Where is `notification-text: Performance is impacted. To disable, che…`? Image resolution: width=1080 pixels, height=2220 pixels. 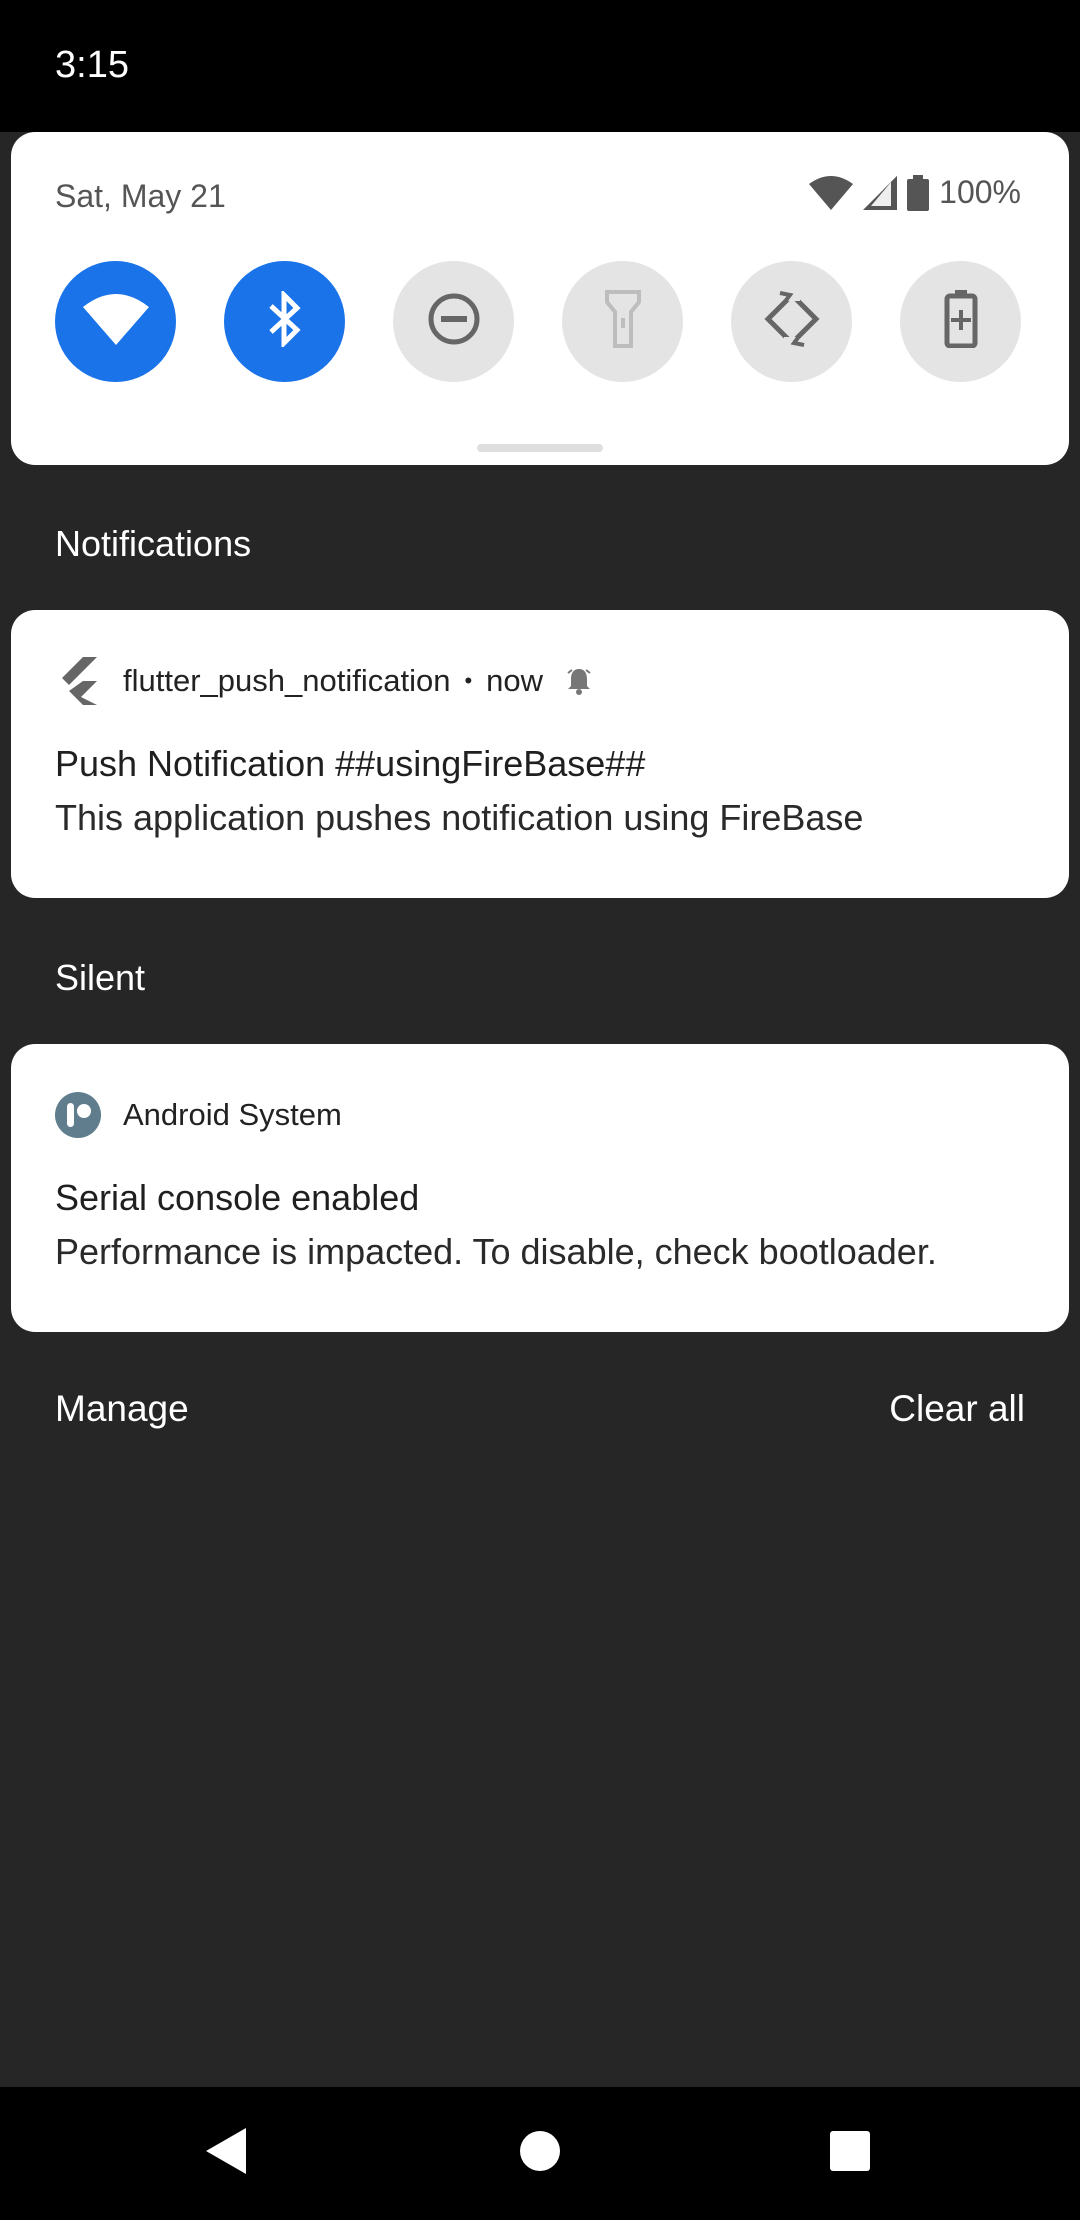 notification-text: Performance is impacted. To disable, che… is located at coordinates (496, 1251).